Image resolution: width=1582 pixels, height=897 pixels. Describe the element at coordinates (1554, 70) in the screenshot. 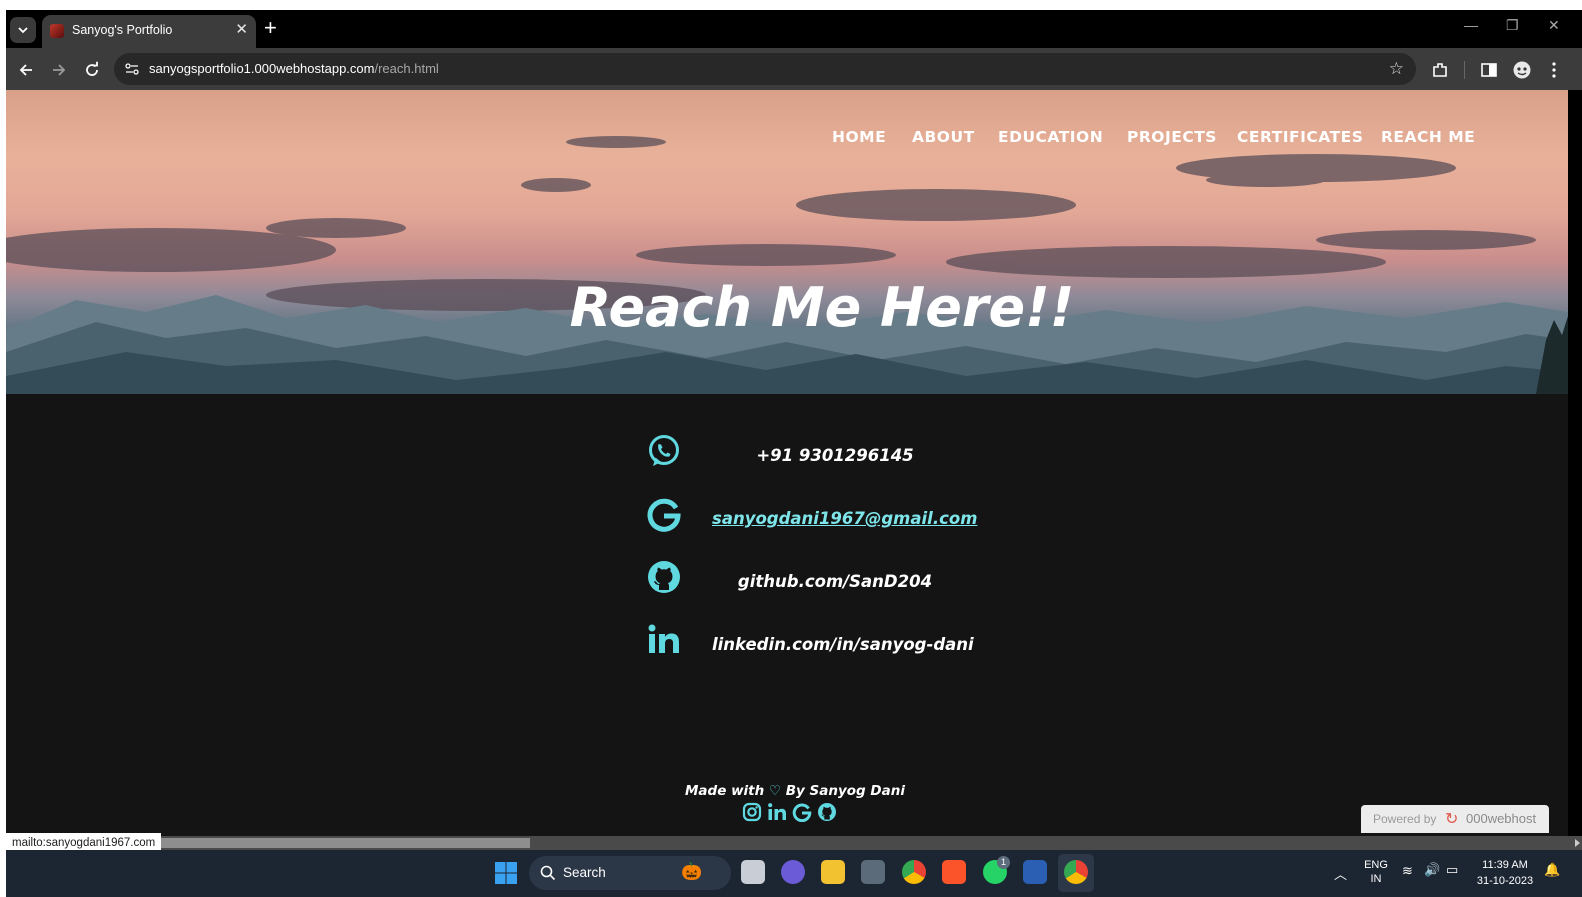

I see `more-menu-icon` at that location.